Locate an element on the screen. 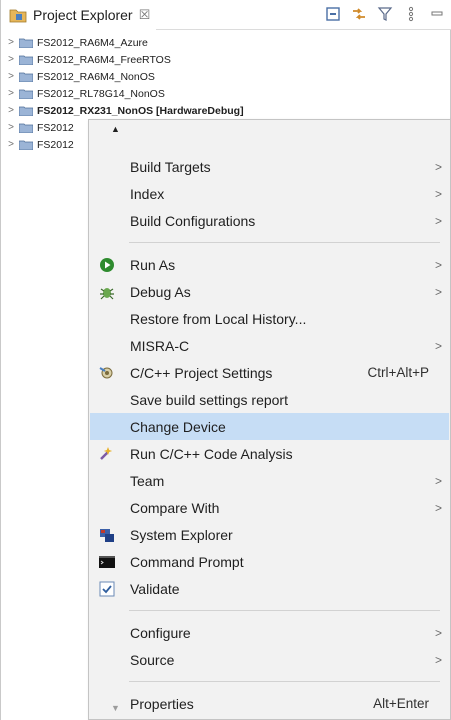 The height and width of the screenshot is (720, 451). menu-item-run-as: Run As > is located at coordinates (269, 264).